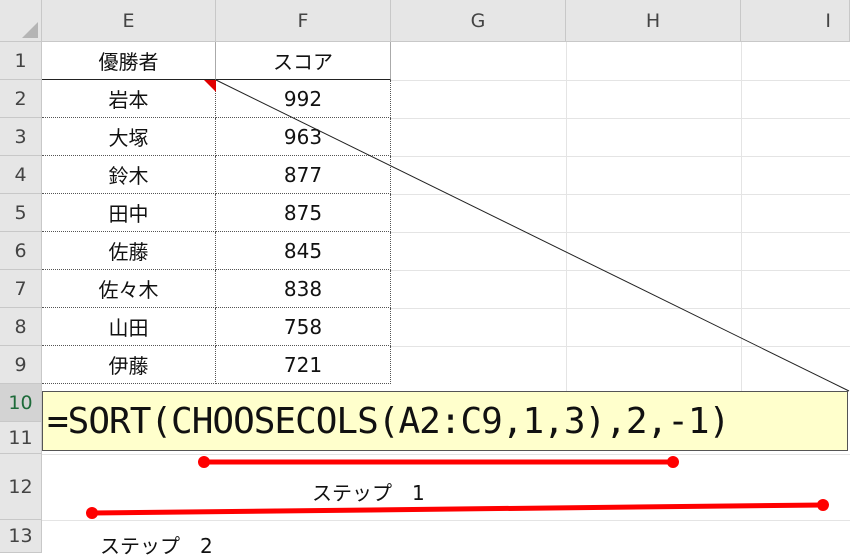  What do you see at coordinates (92, 513) in the screenshot?
I see `step2-start-dot` at bounding box center [92, 513].